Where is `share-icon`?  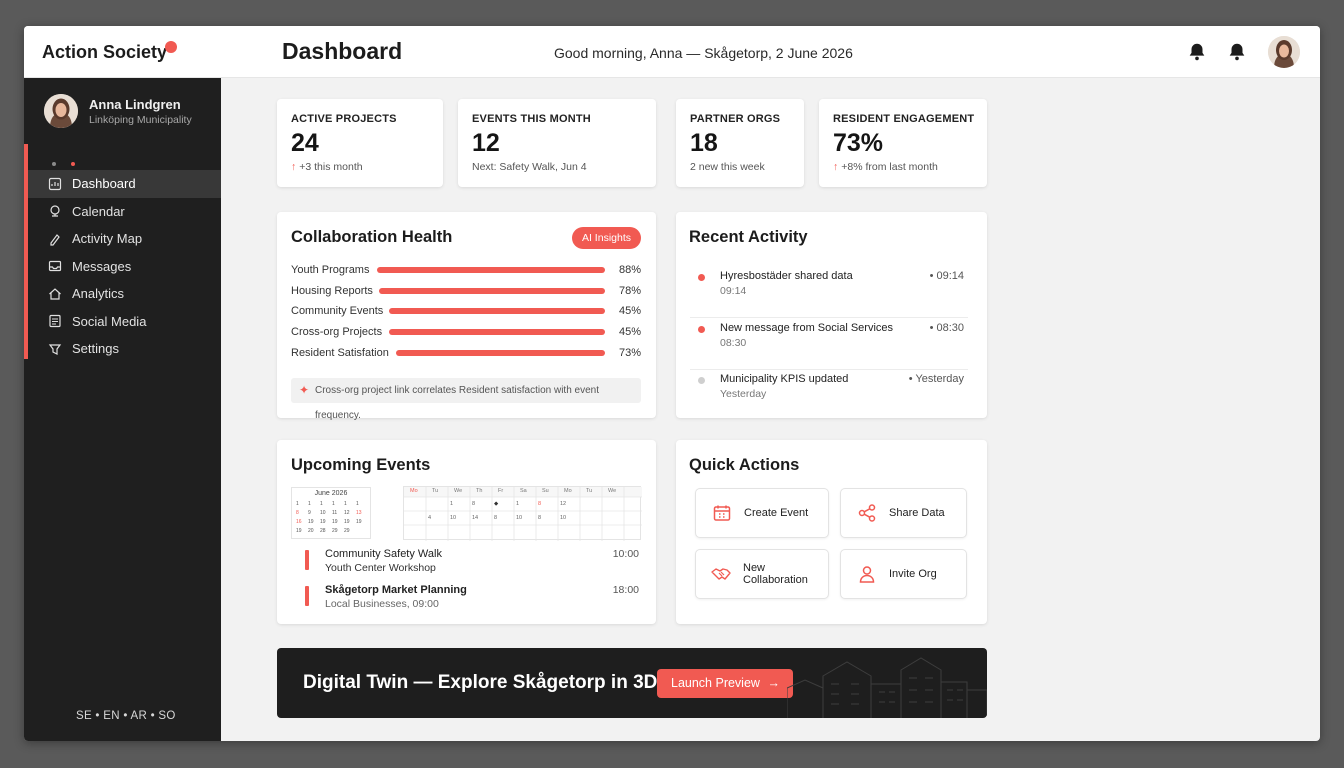
share-icon is located at coordinates (867, 513).